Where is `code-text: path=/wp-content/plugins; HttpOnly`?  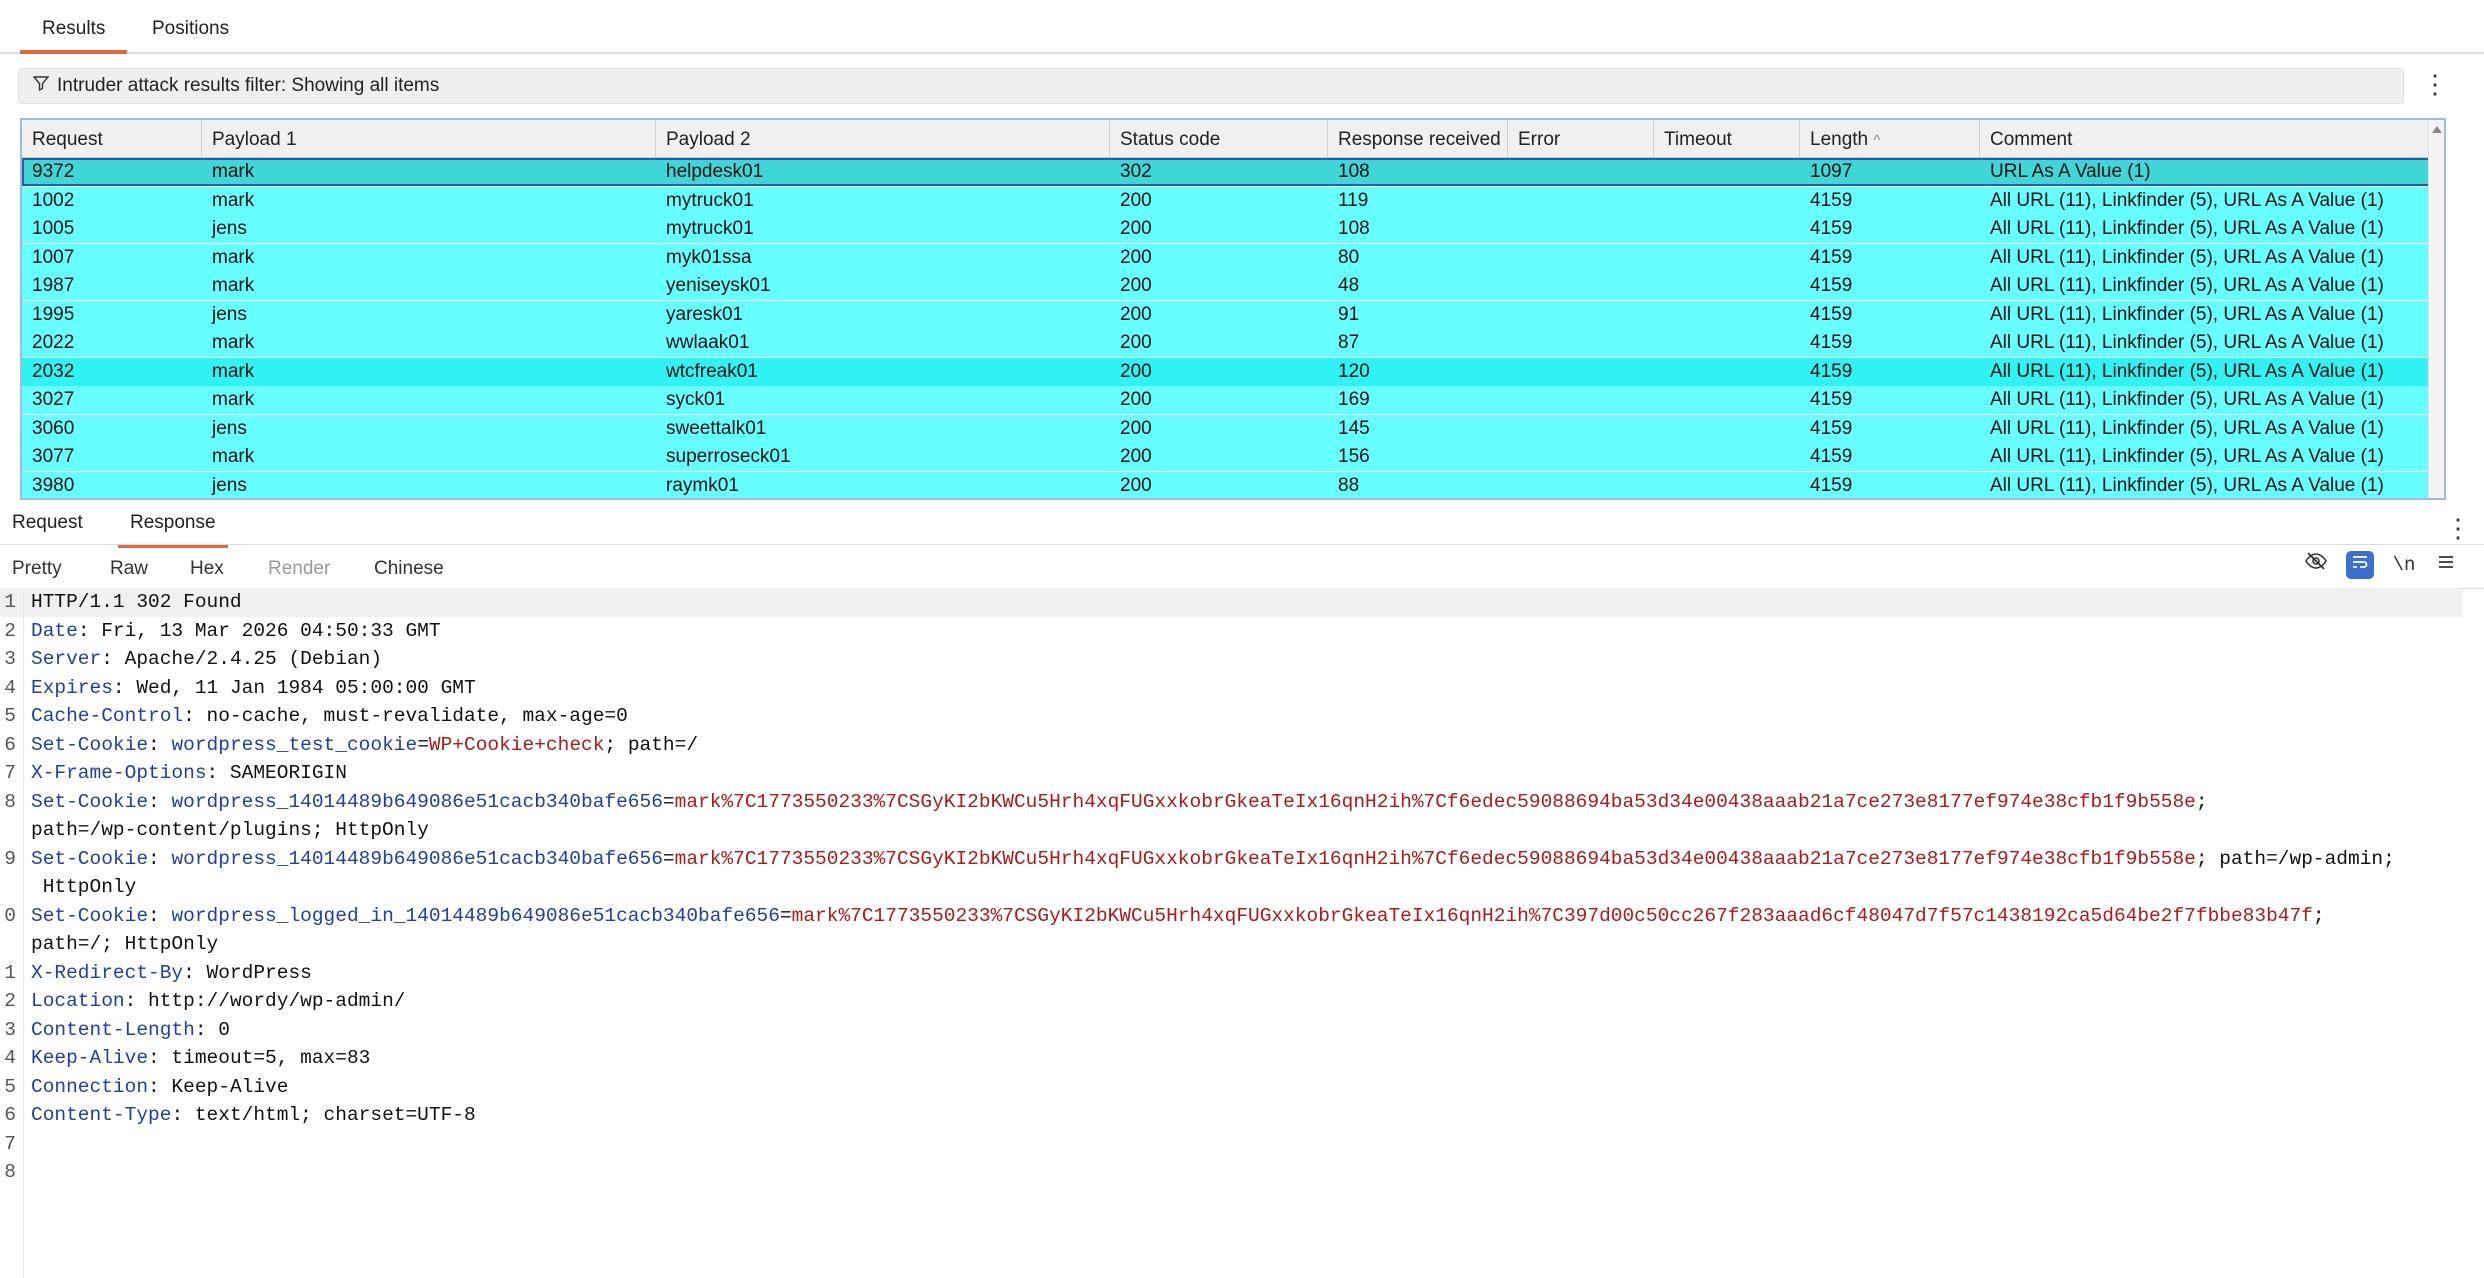 code-text: path=/wp-content/plugins; HttpOnly is located at coordinates (230, 830).